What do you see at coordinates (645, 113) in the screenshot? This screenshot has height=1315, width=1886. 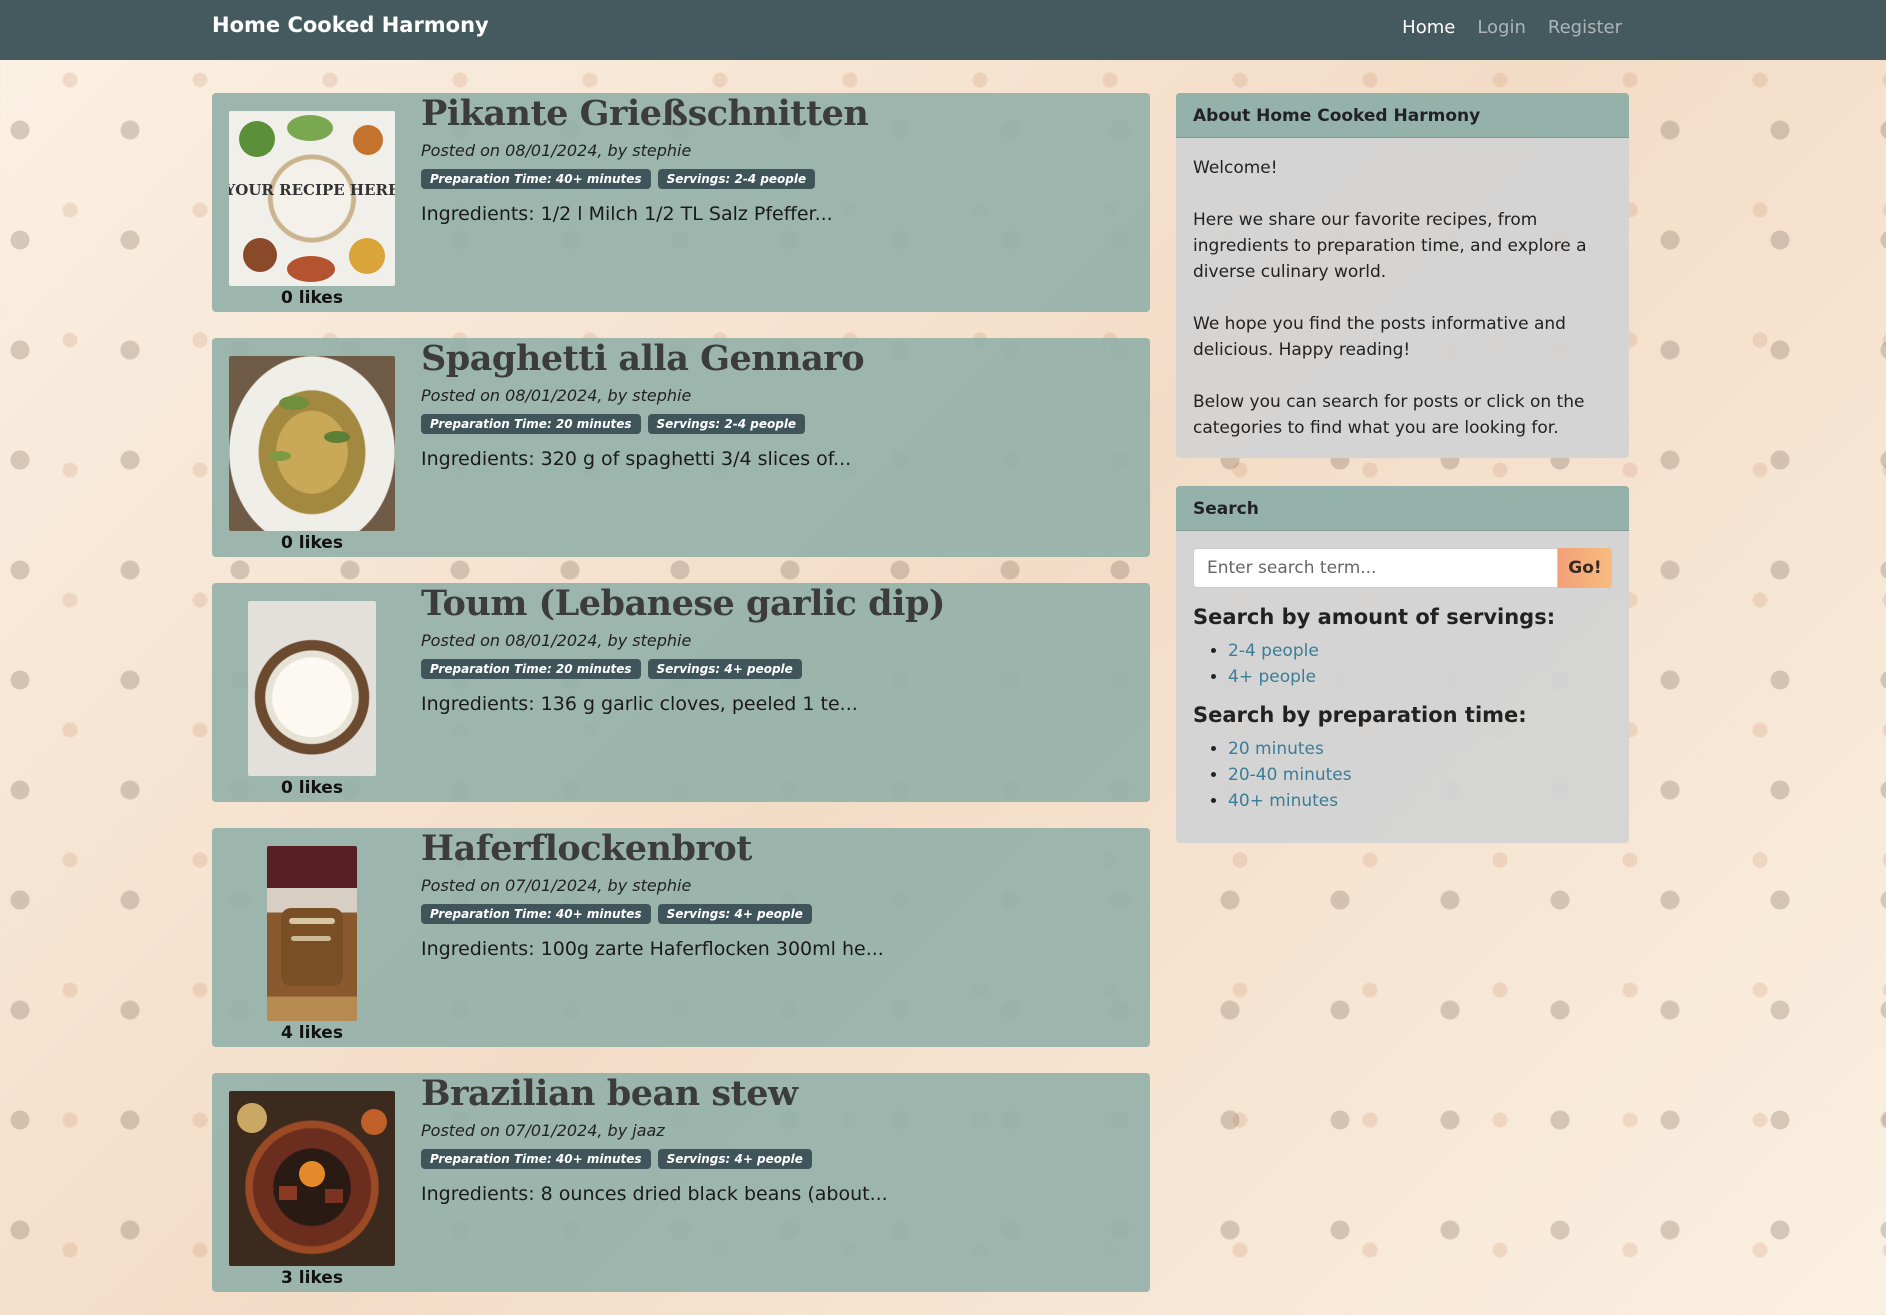 I see `post-title: Pikante Grießschnitten` at bounding box center [645, 113].